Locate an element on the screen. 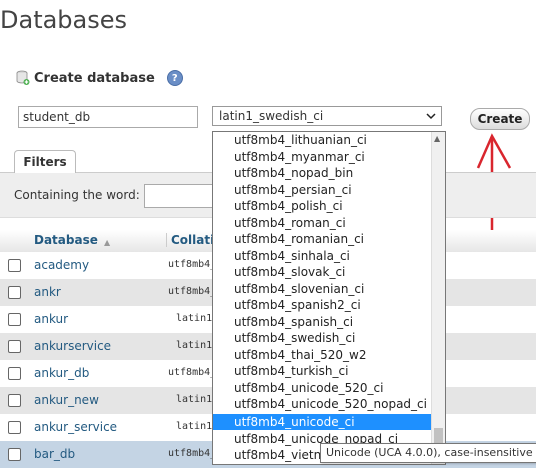  database-link: ankur_db is located at coordinates (61, 373).